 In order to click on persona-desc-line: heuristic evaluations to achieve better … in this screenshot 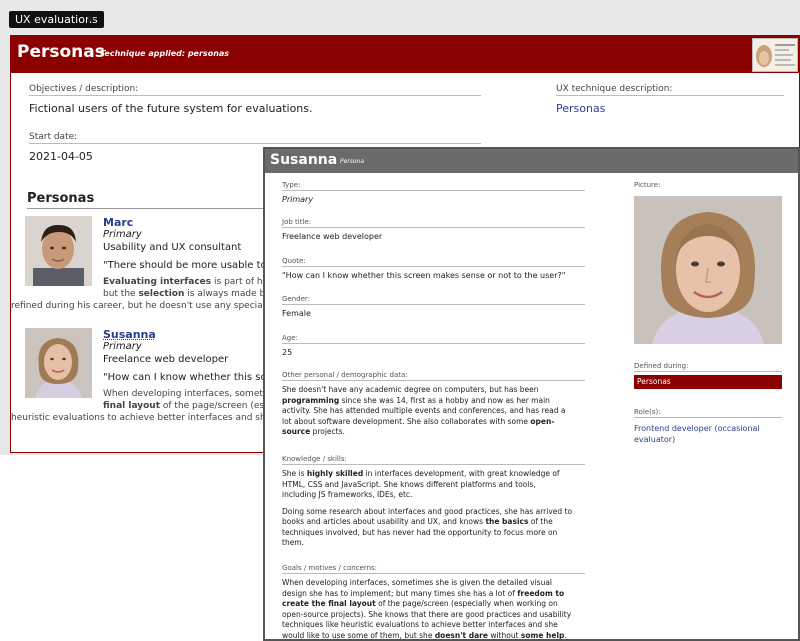, I will do `click(141, 418)`.